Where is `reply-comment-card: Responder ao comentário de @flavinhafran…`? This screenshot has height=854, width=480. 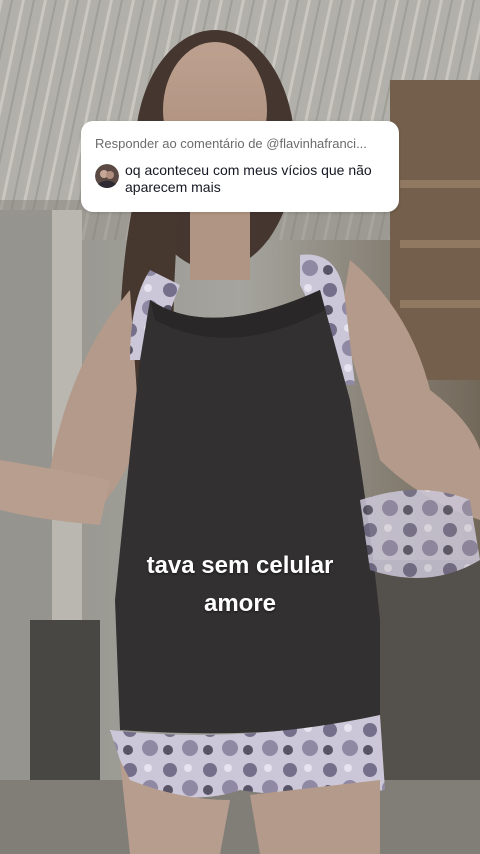
reply-comment-card: Responder ao comentário de @flavinhafran… is located at coordinates (240, 166).